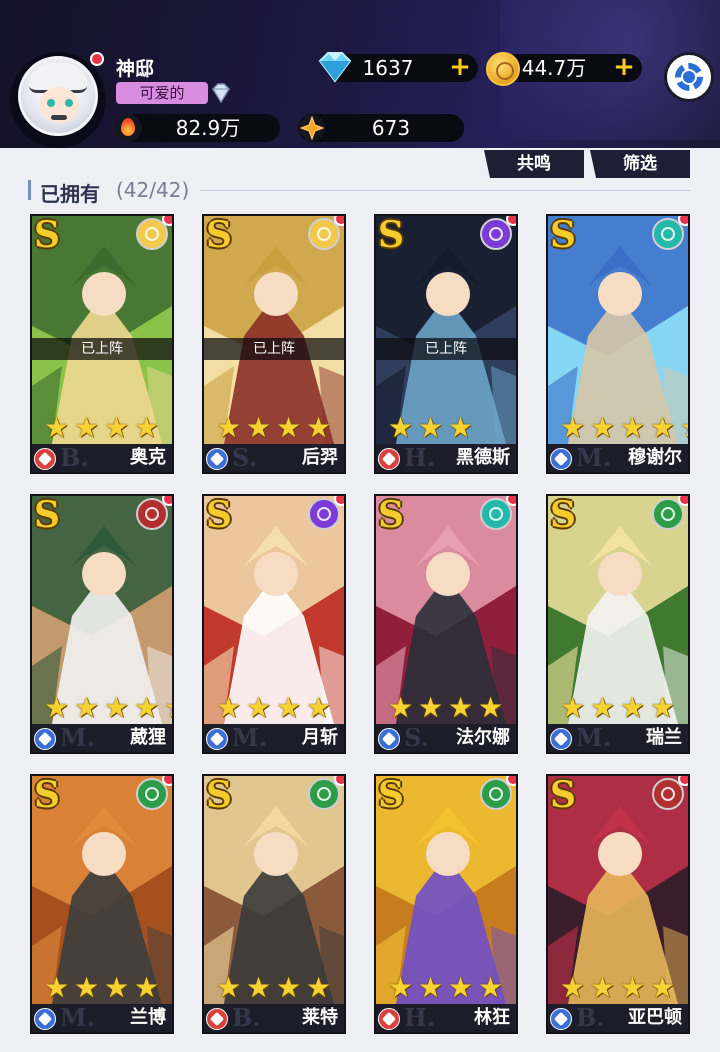 The image size is (720, 1052). Describe the element at coordinates (274, 624) in the screenshot. I see `hero-card: S ★ ★ ★ ★ M. 月斩` at that location.